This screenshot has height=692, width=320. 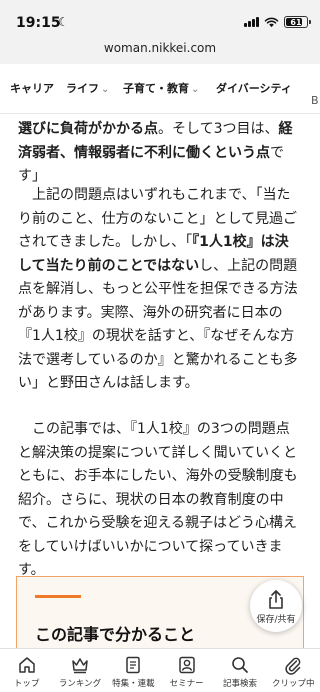 I want to click on search-icon, so click(x=240, y=665).